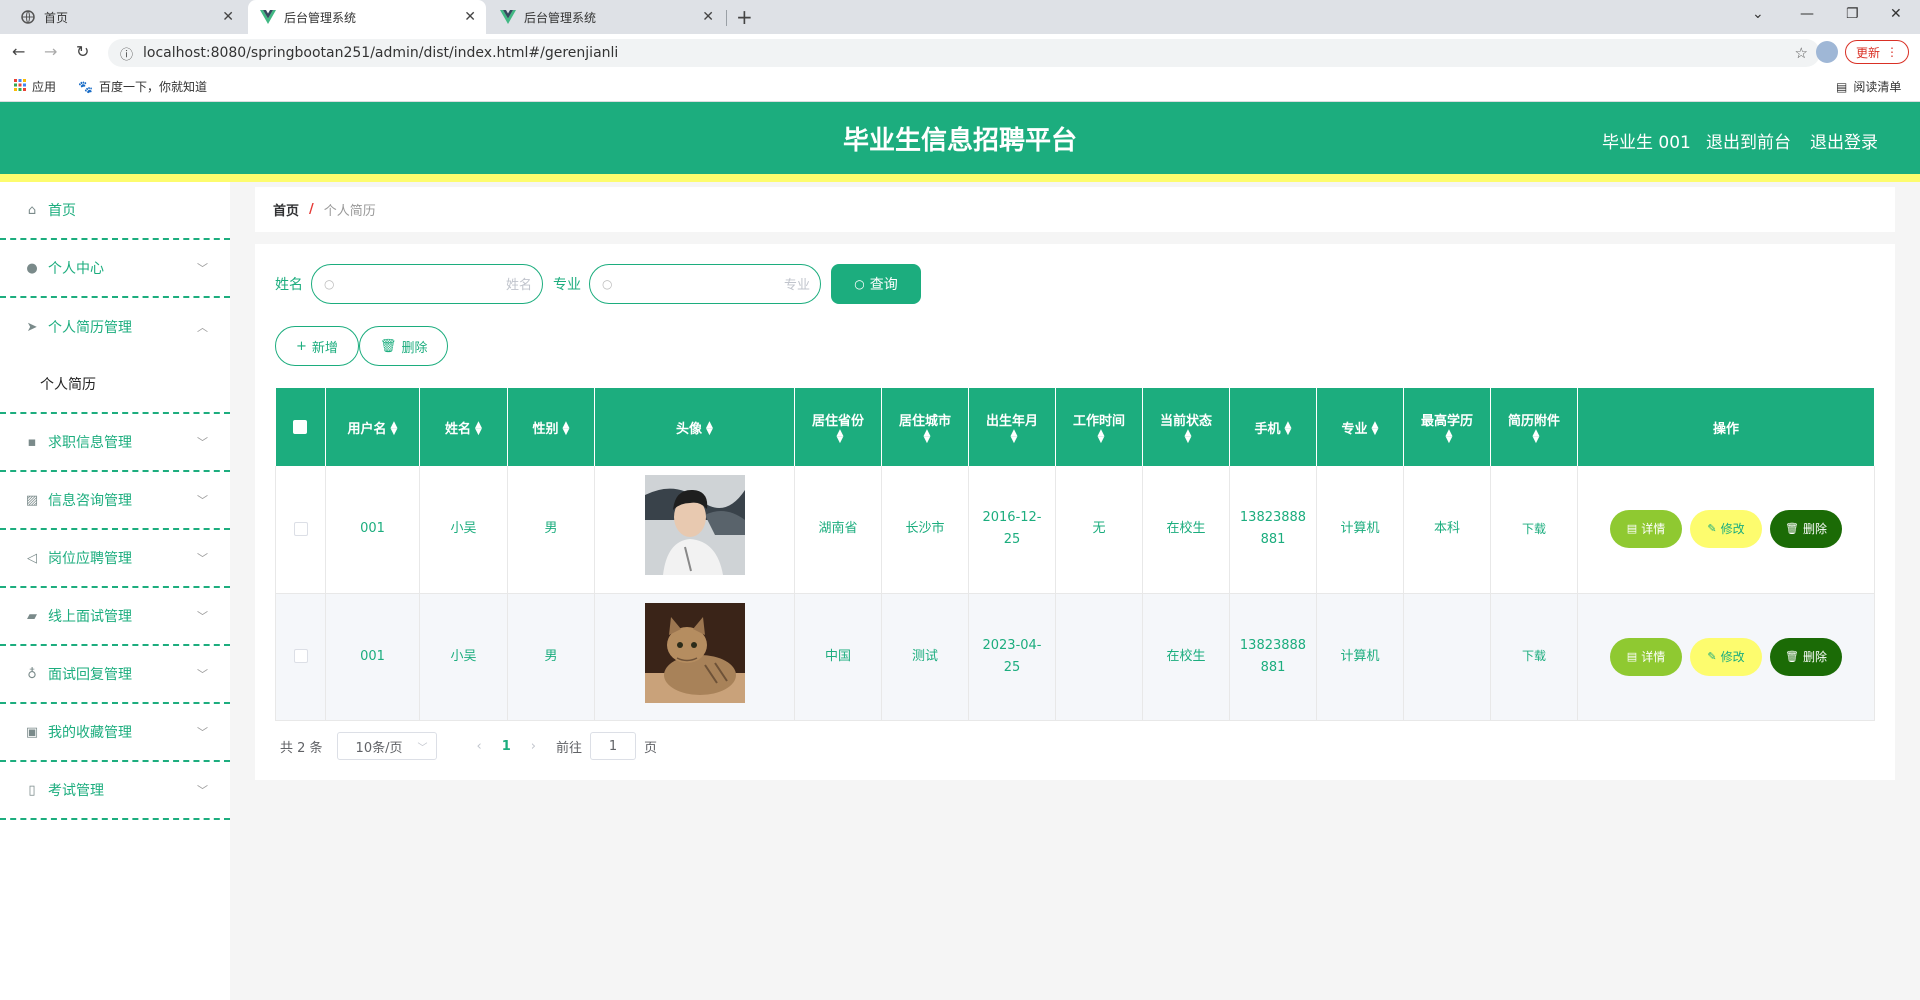  I want to click on sidebar-item-favorites: ▣ 我的收藏管理 ﹀, so click(115, 733).